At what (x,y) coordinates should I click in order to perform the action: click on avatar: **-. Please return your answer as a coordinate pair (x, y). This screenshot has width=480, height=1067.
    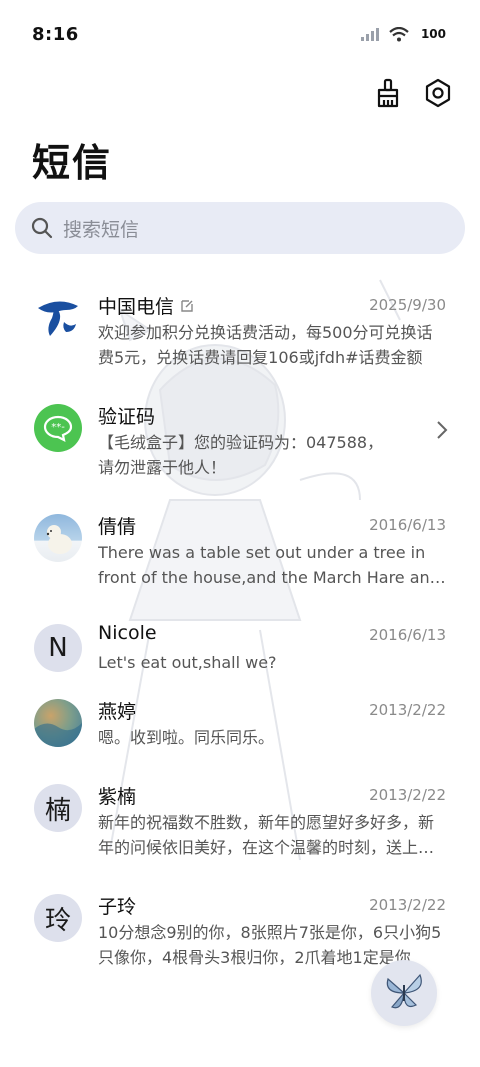
    Looking at the image, I should click on (58, 428).